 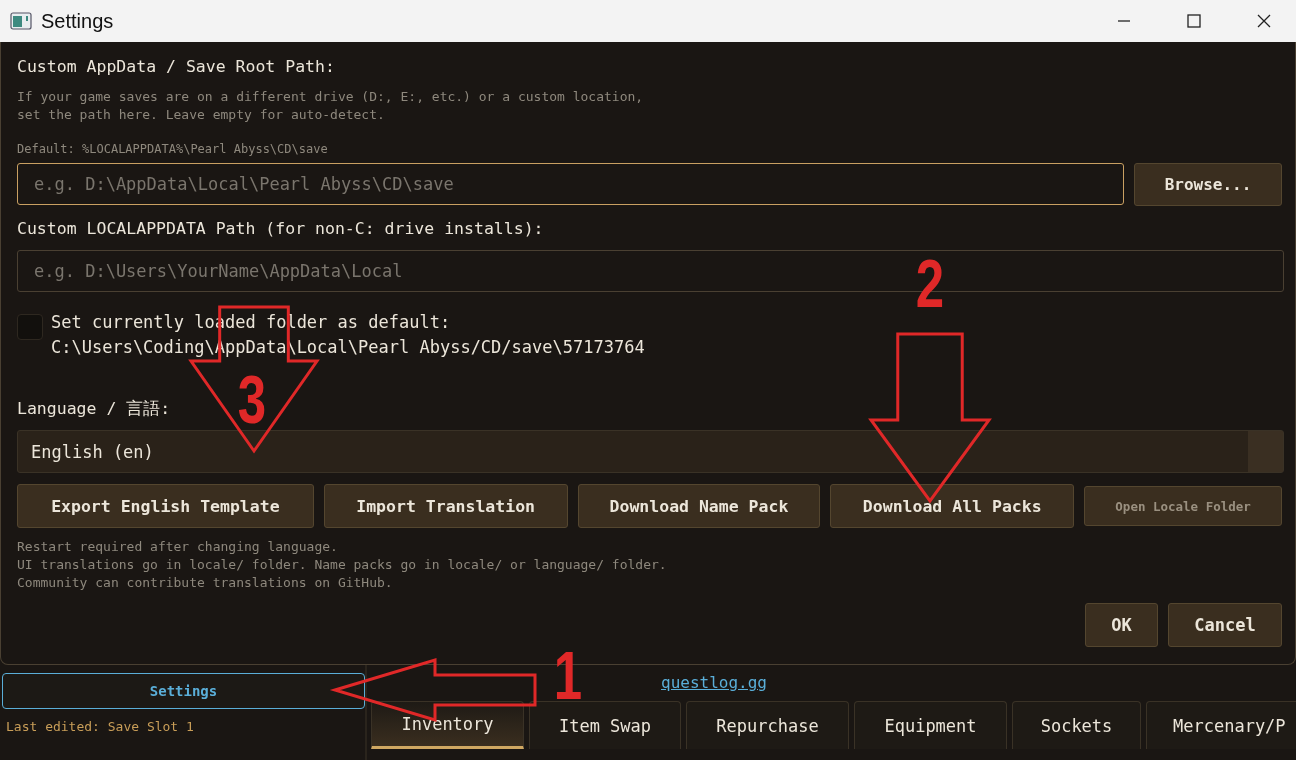 What do you see at coordinates (281, 229) in the screenshot?
I see `field-label: Custom LOCALAPPDATA Path (for non-C: drive installs):` at bounding box center [281, 229].